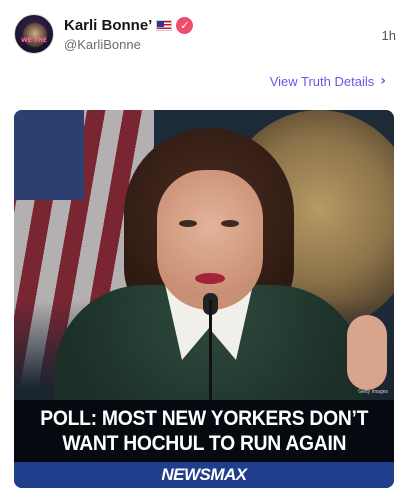  What do you see at coordinates (204, 418) in the screenshot?
I see `headline-line-1: POLL: MOST NEW YORKERS DON’T` at bounding box center [204, 418].